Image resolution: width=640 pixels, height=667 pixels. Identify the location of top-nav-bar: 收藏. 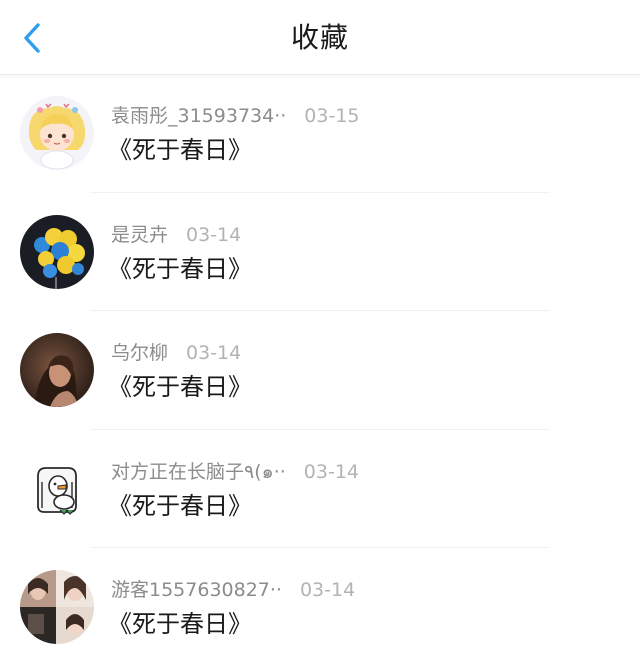
(320, 37).